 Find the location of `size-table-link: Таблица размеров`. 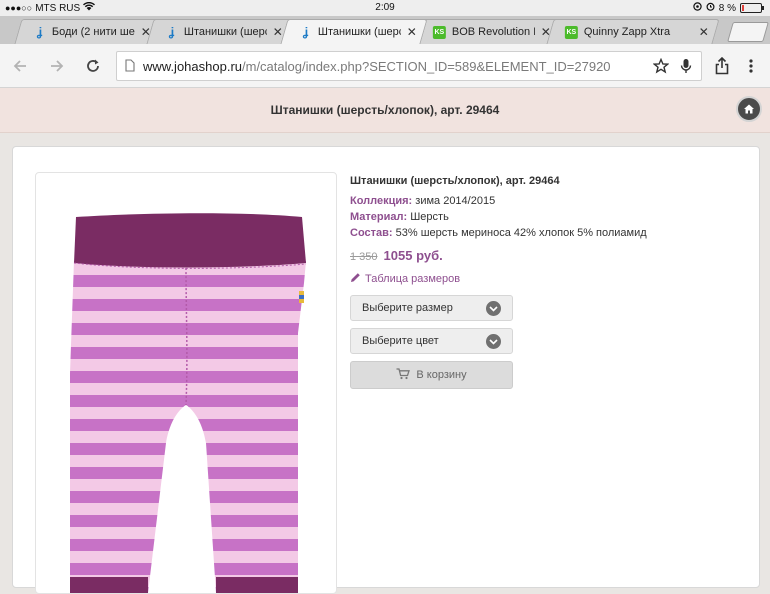

size-table-link: Таблица размеров is located at coordinates (545, 279).